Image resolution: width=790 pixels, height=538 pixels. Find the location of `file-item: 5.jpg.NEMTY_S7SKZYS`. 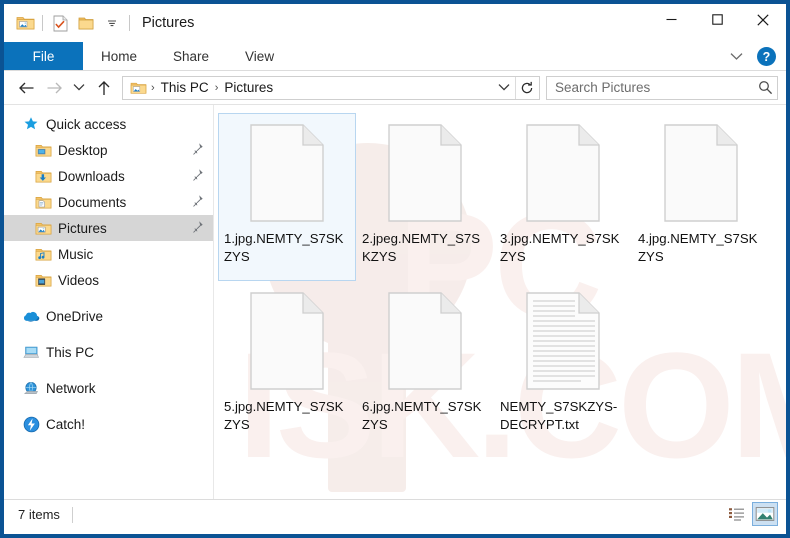

file-item: 5.jpg.NEMTY_S7SKZYS is located at coordinates (287, 365).